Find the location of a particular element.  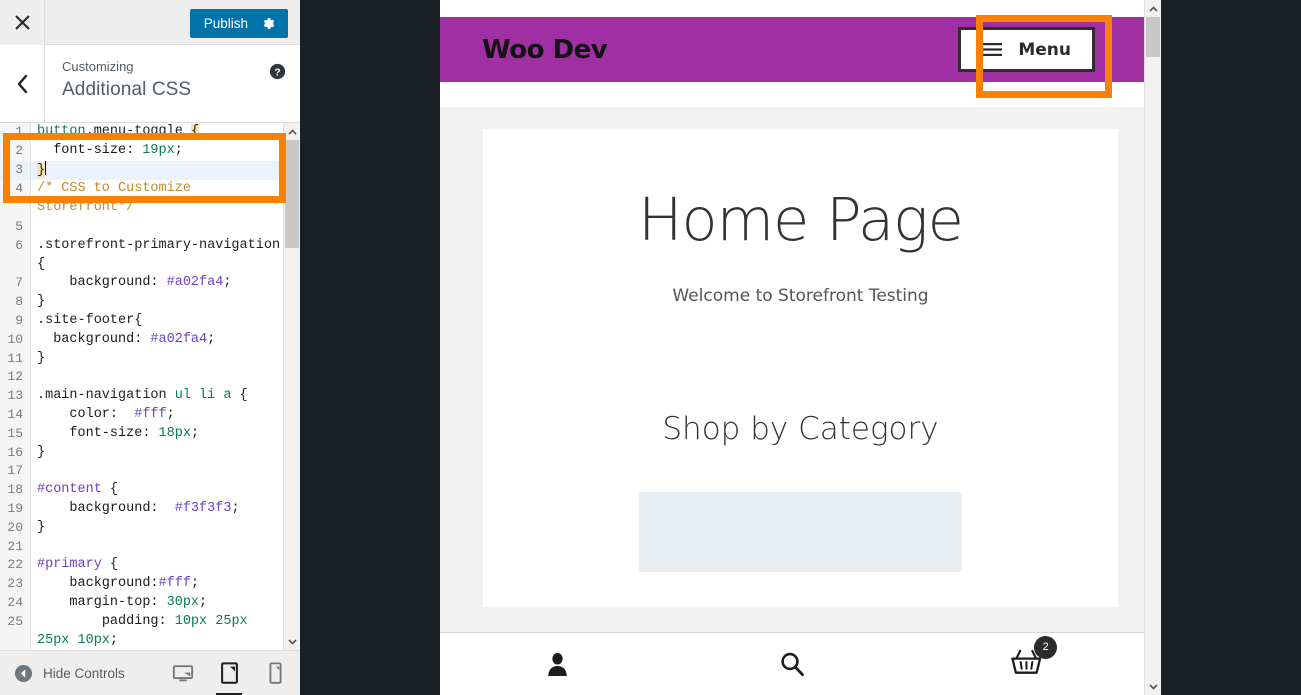

code-line: 24 margin-top: 30px; is located at coordinates (141, 603).